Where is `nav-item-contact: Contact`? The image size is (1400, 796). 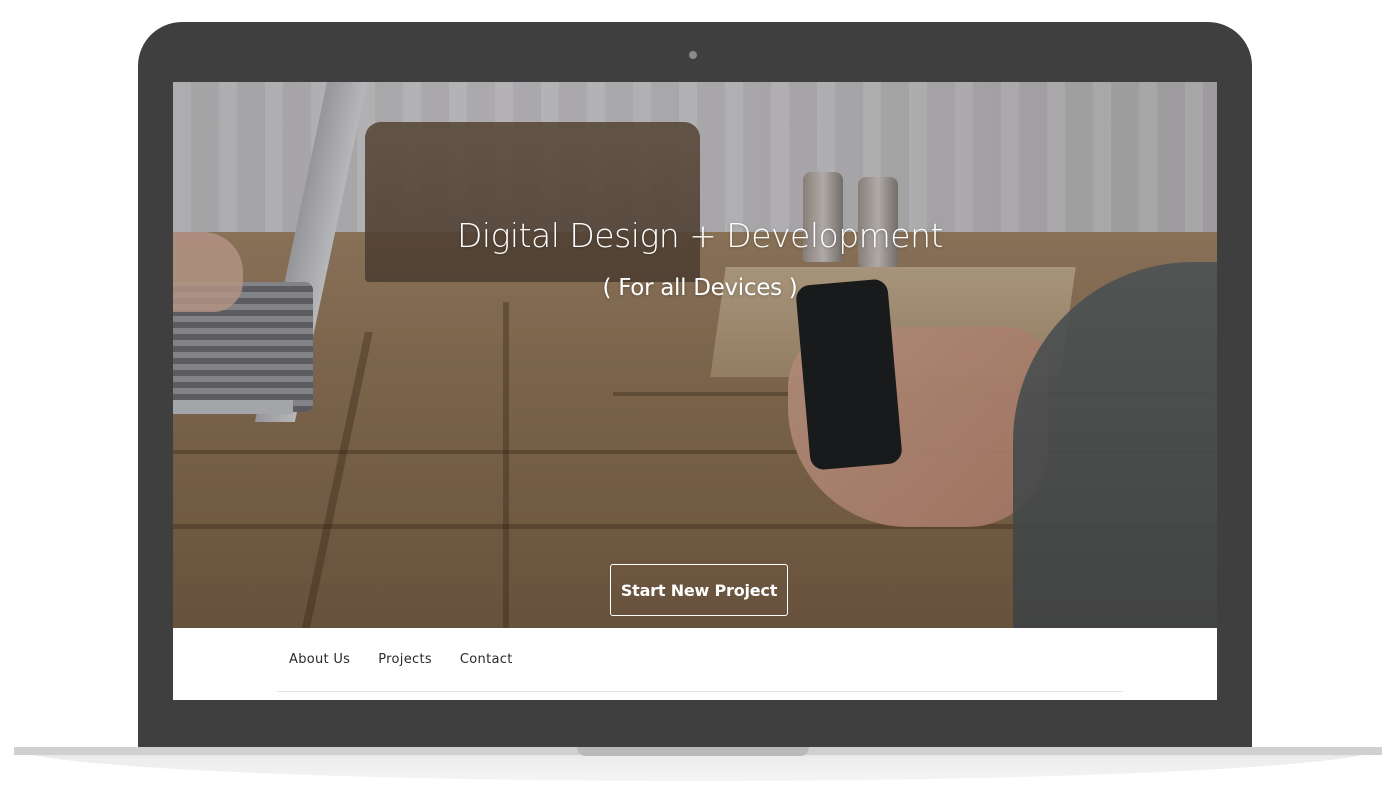
nav-item-contact: Contact is located at coordinates (486, 659).